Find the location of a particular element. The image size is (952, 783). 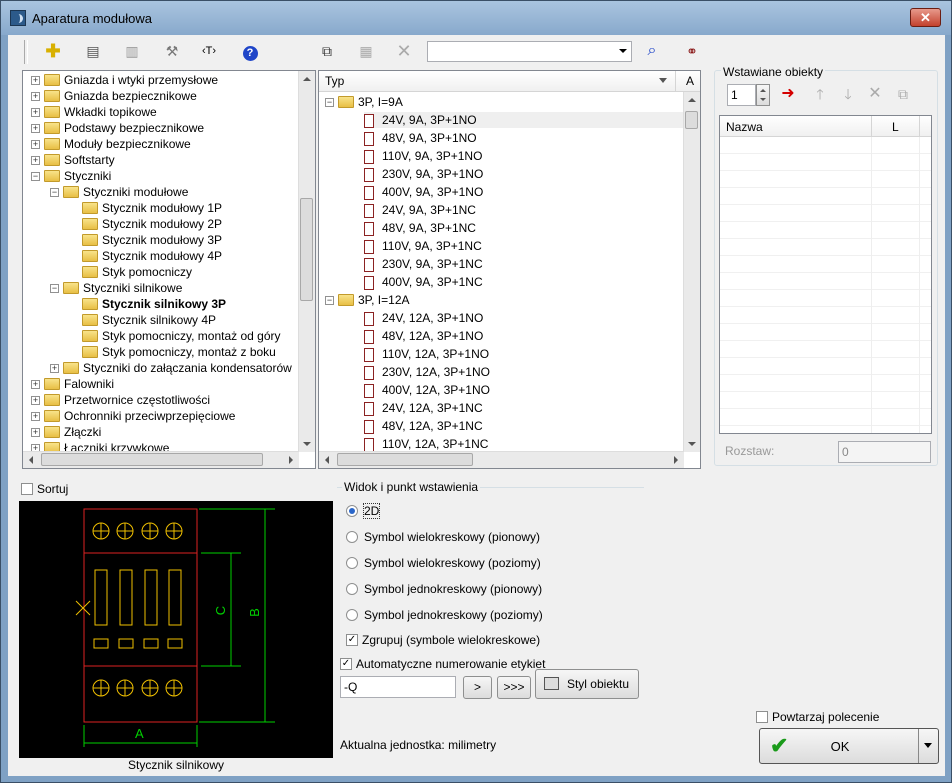

number-all-button: >>> is located at coordinates (514, 687).